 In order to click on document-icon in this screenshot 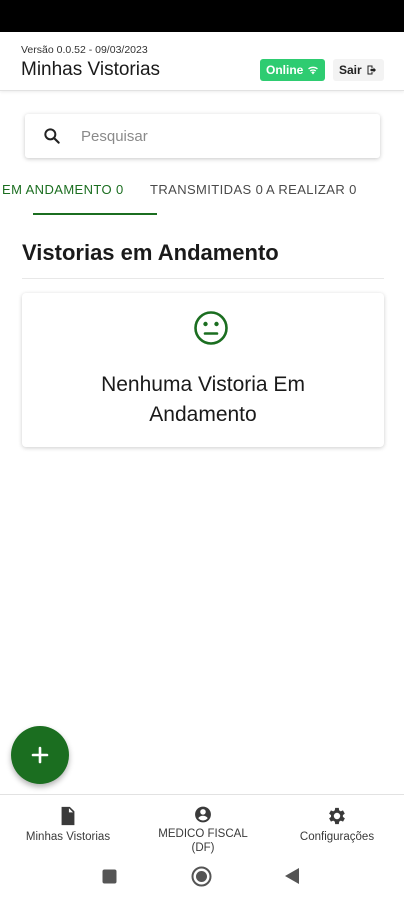, I will do `click(68, 816)`.